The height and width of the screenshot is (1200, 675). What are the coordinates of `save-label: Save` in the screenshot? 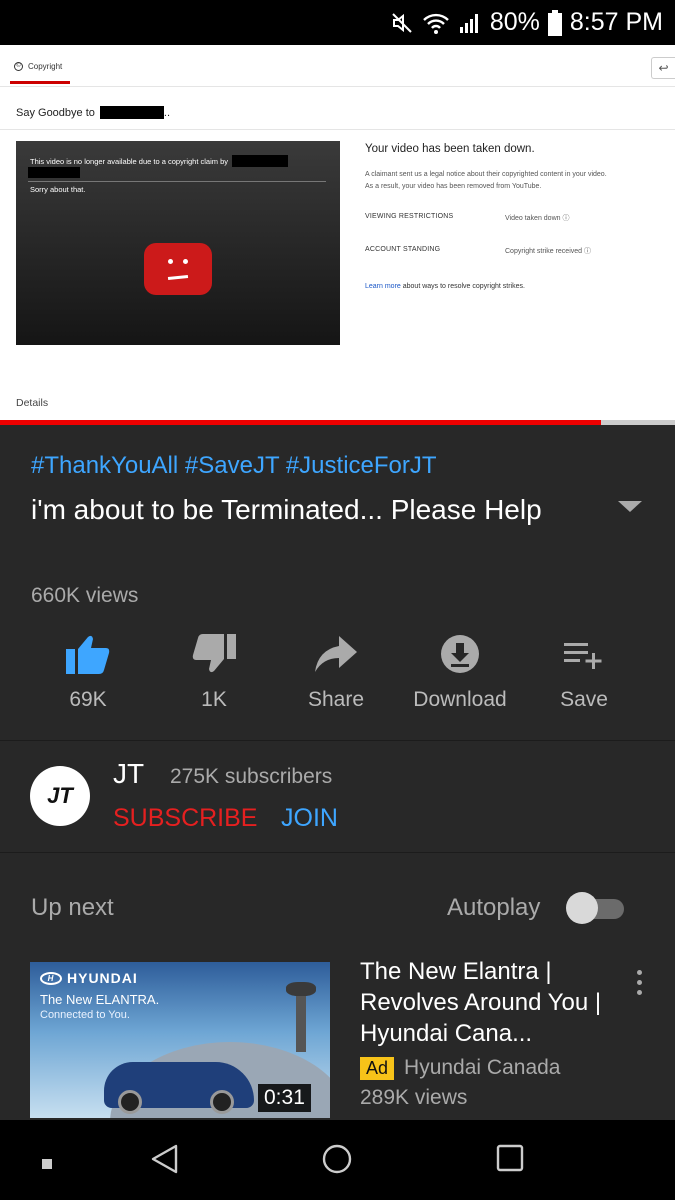 It's located at (584, 699).